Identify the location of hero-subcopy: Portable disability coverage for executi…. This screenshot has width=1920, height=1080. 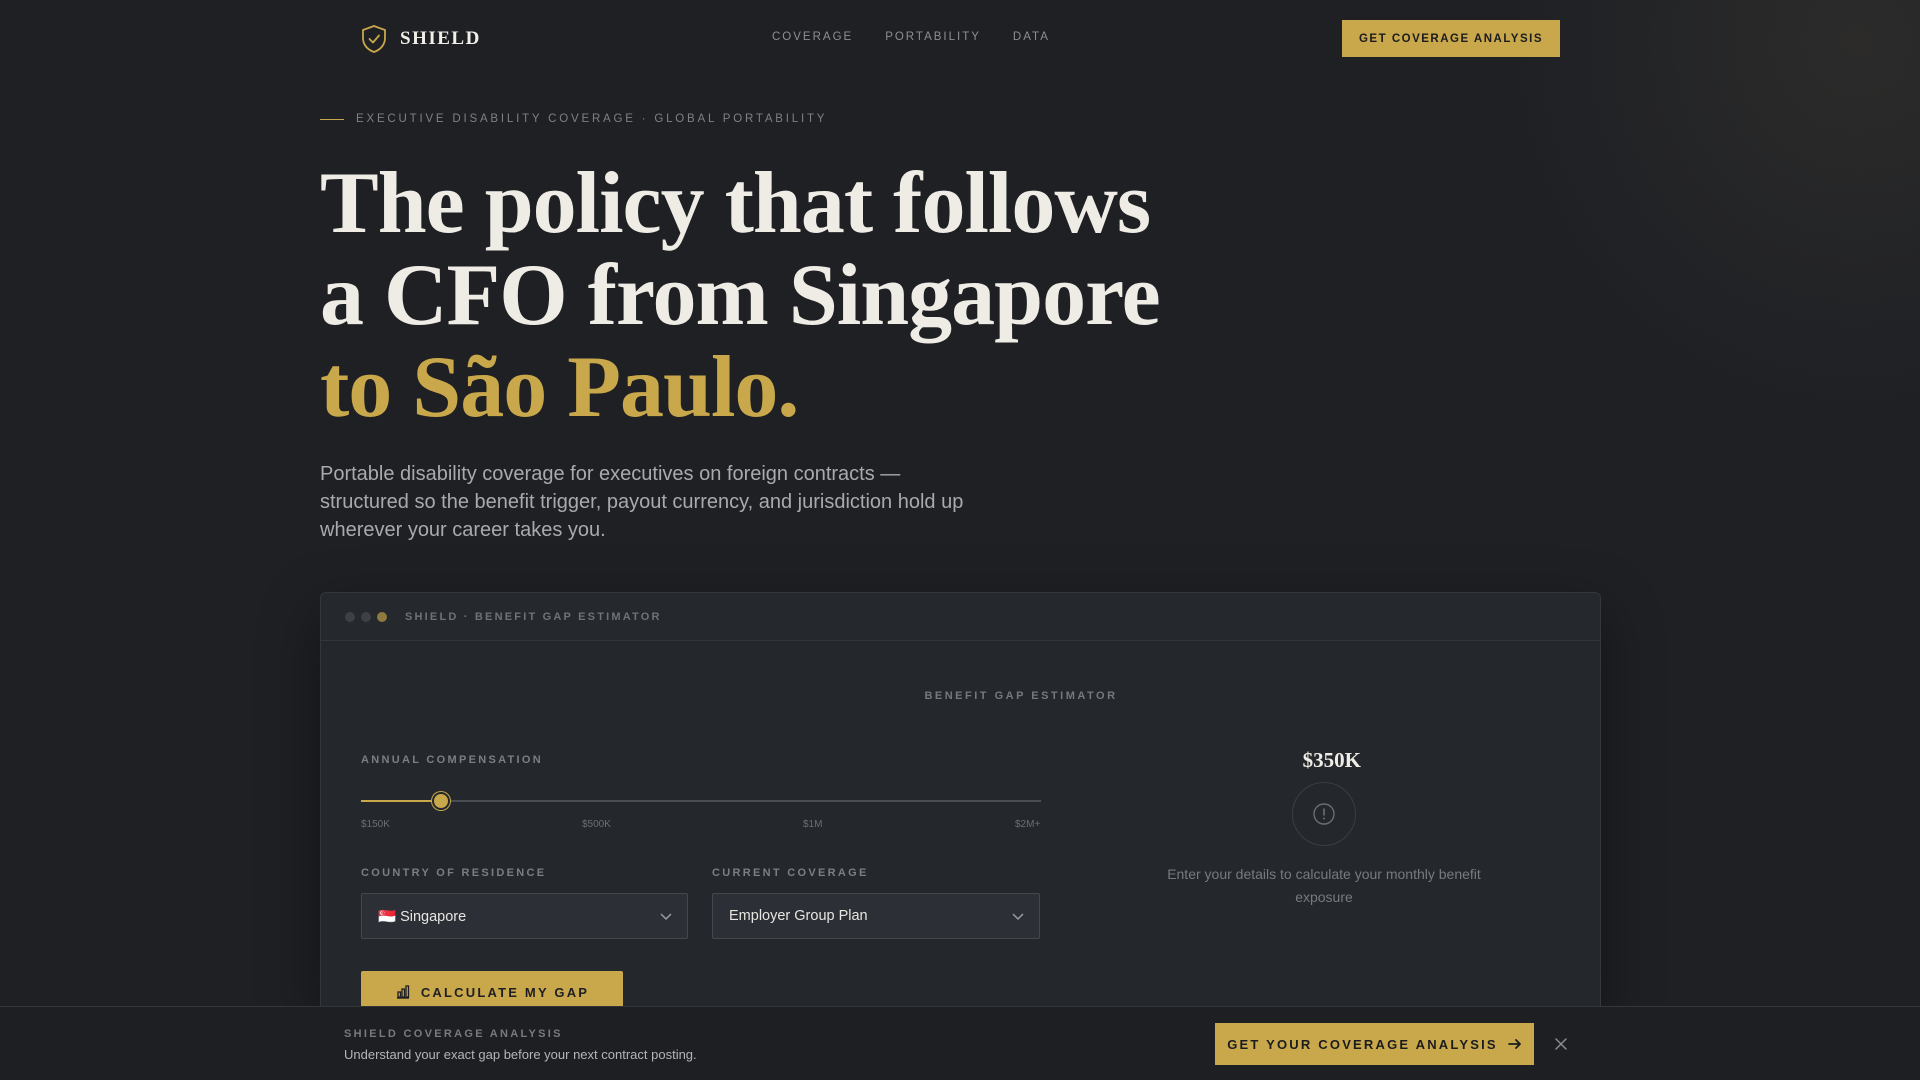
(642, 502).